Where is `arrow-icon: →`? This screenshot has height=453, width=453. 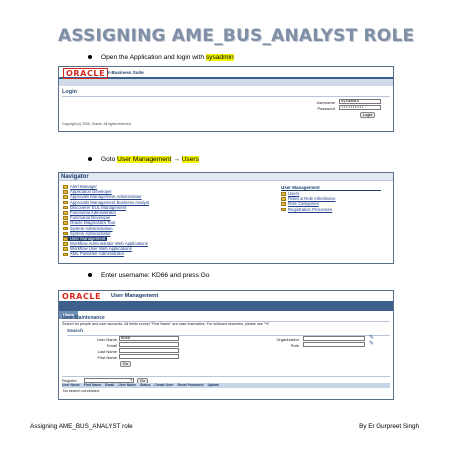
arrow-icon: → is located at coordinates (176, 159).